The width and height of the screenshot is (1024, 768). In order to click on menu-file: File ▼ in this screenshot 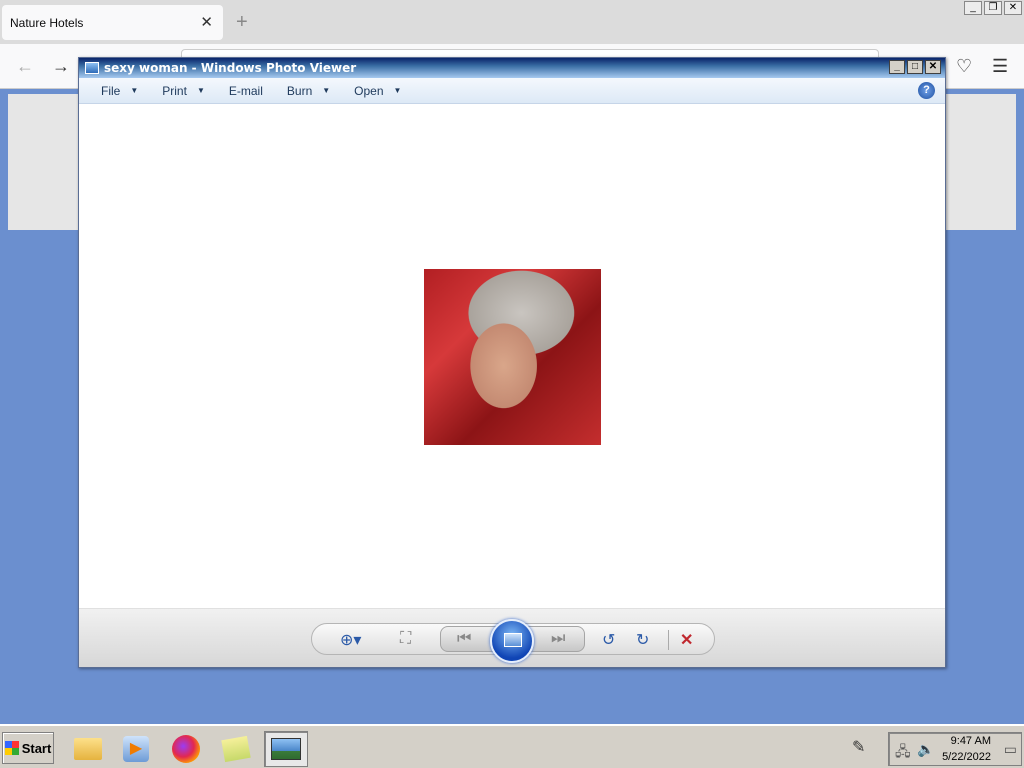, I will do `click(119, 91)`.